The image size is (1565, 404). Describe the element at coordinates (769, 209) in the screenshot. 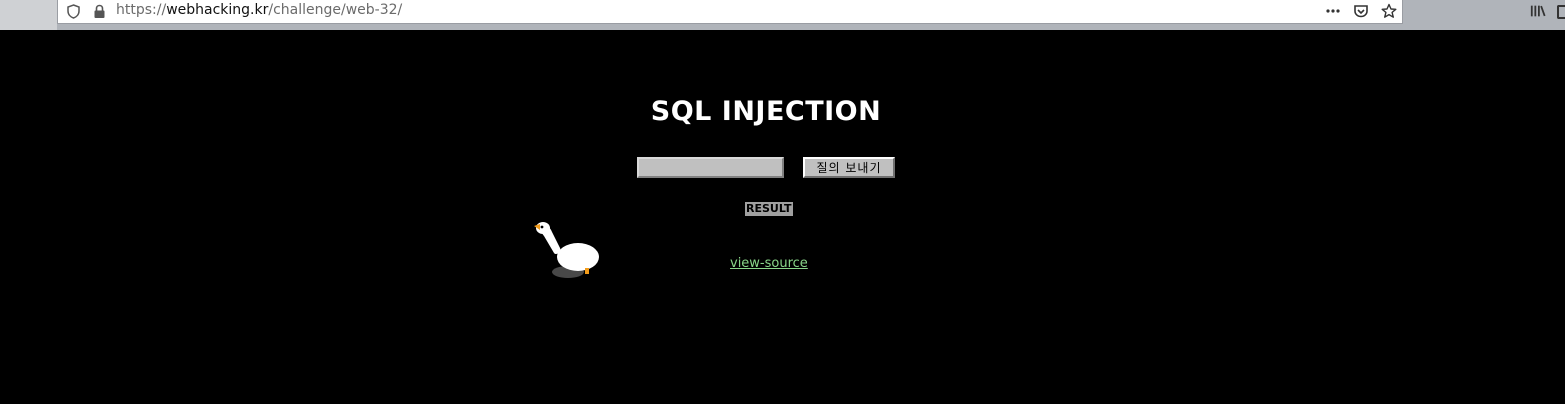

I see `result-label: RESULT` at that location.